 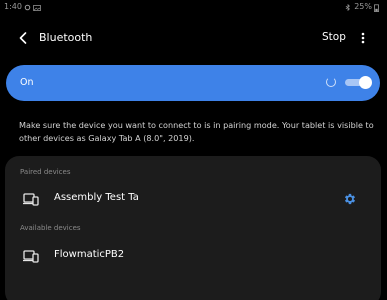 What do you see at coordinates (377, 7) in the screenshot?
I see `battery-icon` at bounding box center [377, 7].